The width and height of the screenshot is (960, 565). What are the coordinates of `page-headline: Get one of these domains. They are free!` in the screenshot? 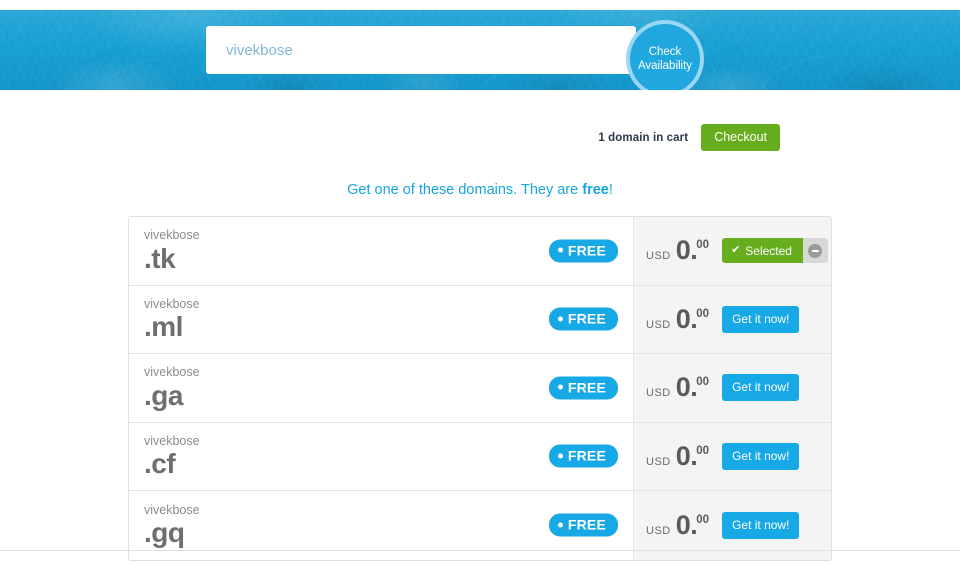 It's located at (480, 190).